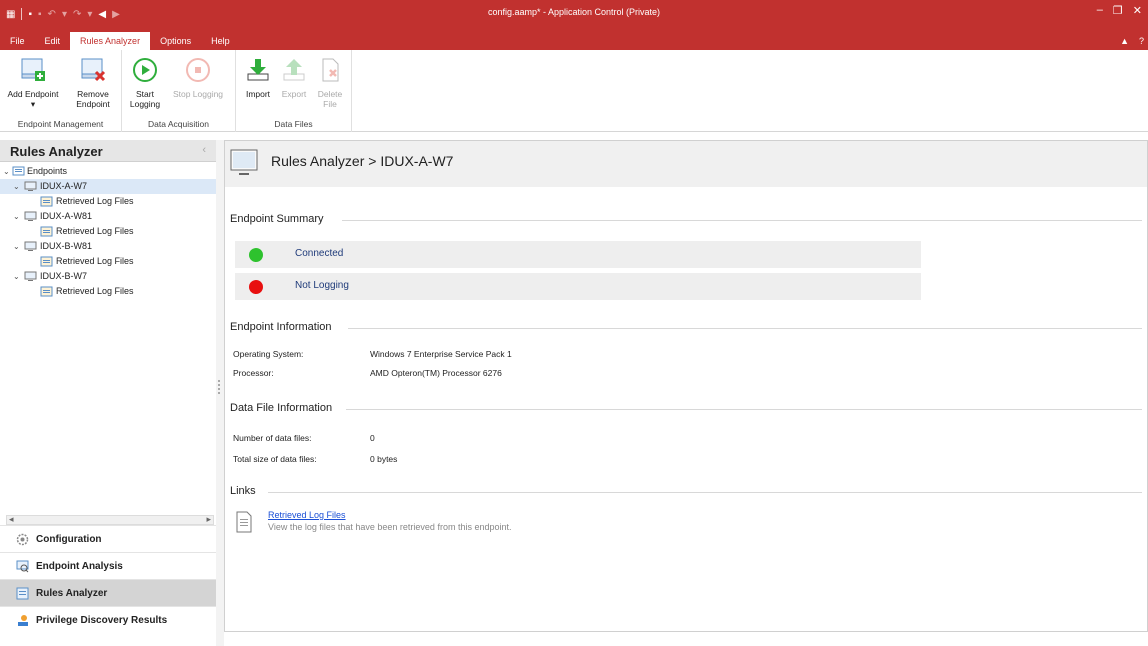  I want to click on gear-icon, so click(22, 539).